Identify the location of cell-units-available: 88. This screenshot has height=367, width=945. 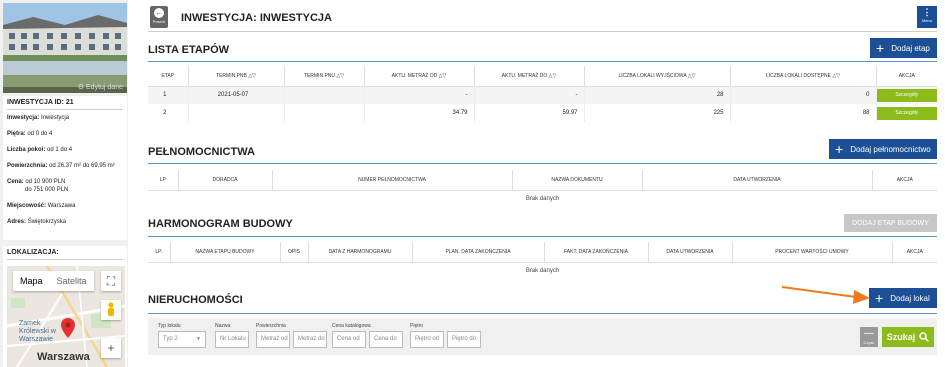
(803, 113).